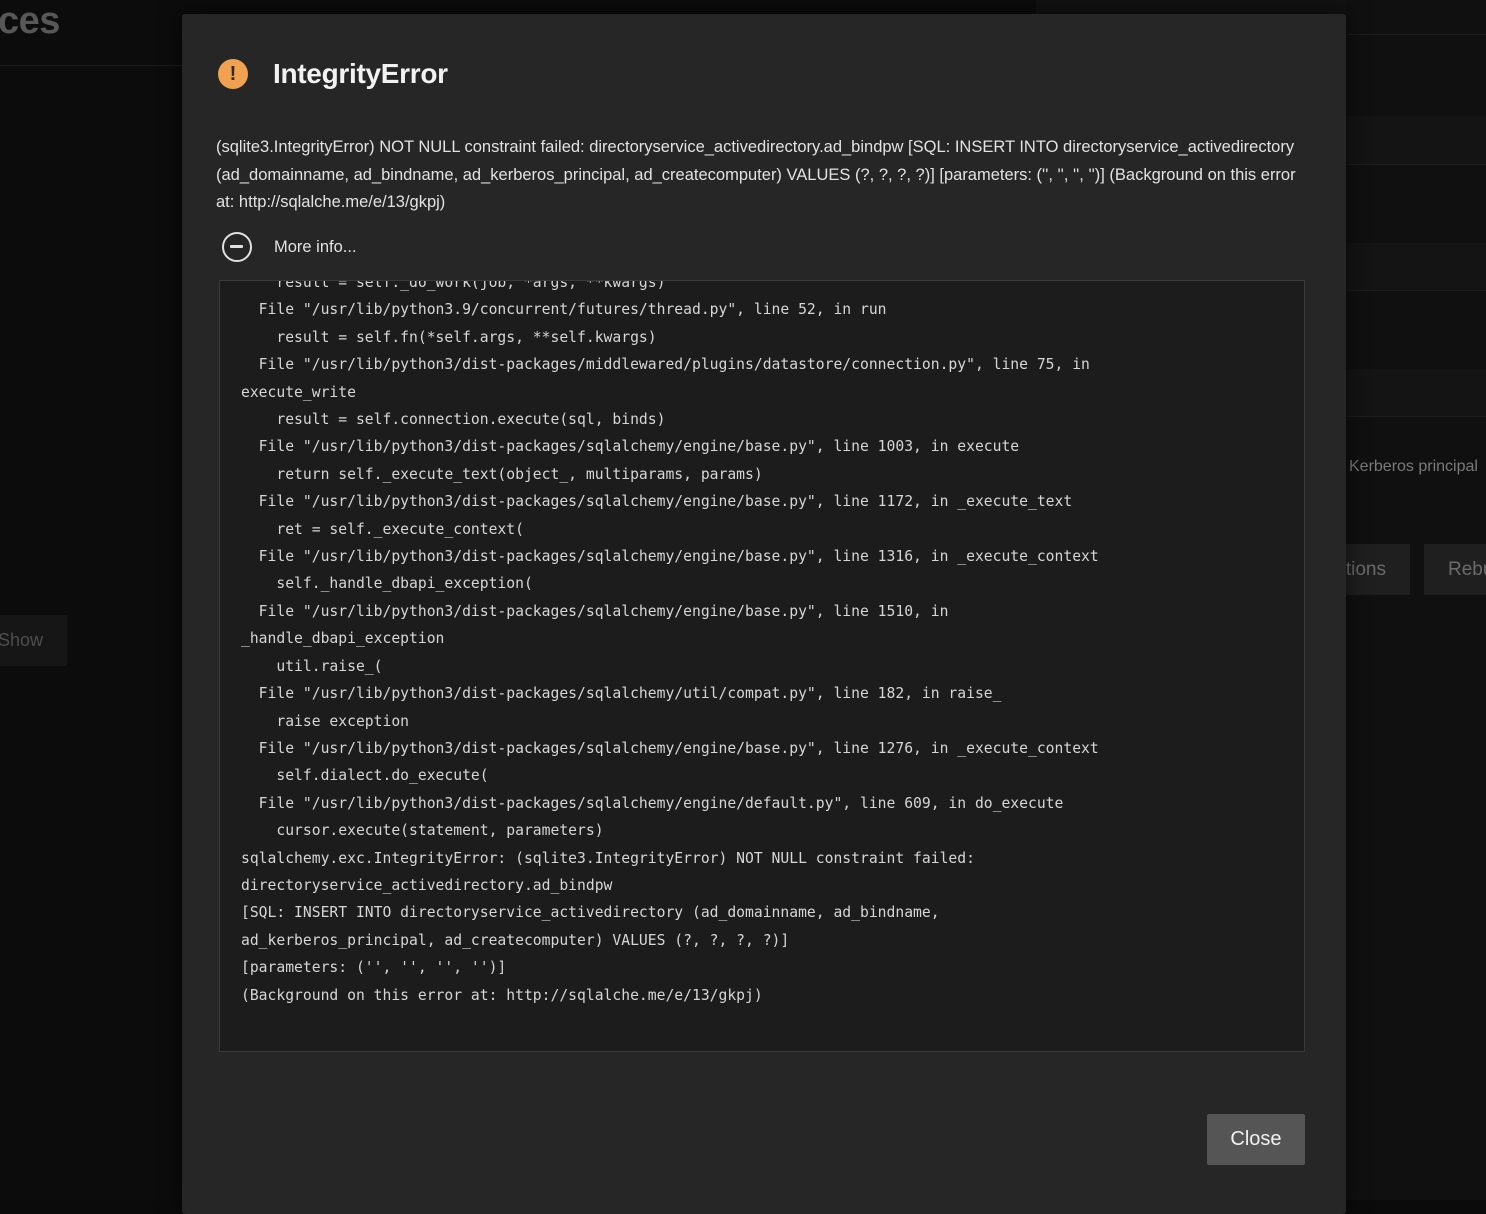 This screenshot has height=1214, width=1486. Describe the element at coordinates (1256, 1139) in the screenshot. I see `close-button: Close` at that location.